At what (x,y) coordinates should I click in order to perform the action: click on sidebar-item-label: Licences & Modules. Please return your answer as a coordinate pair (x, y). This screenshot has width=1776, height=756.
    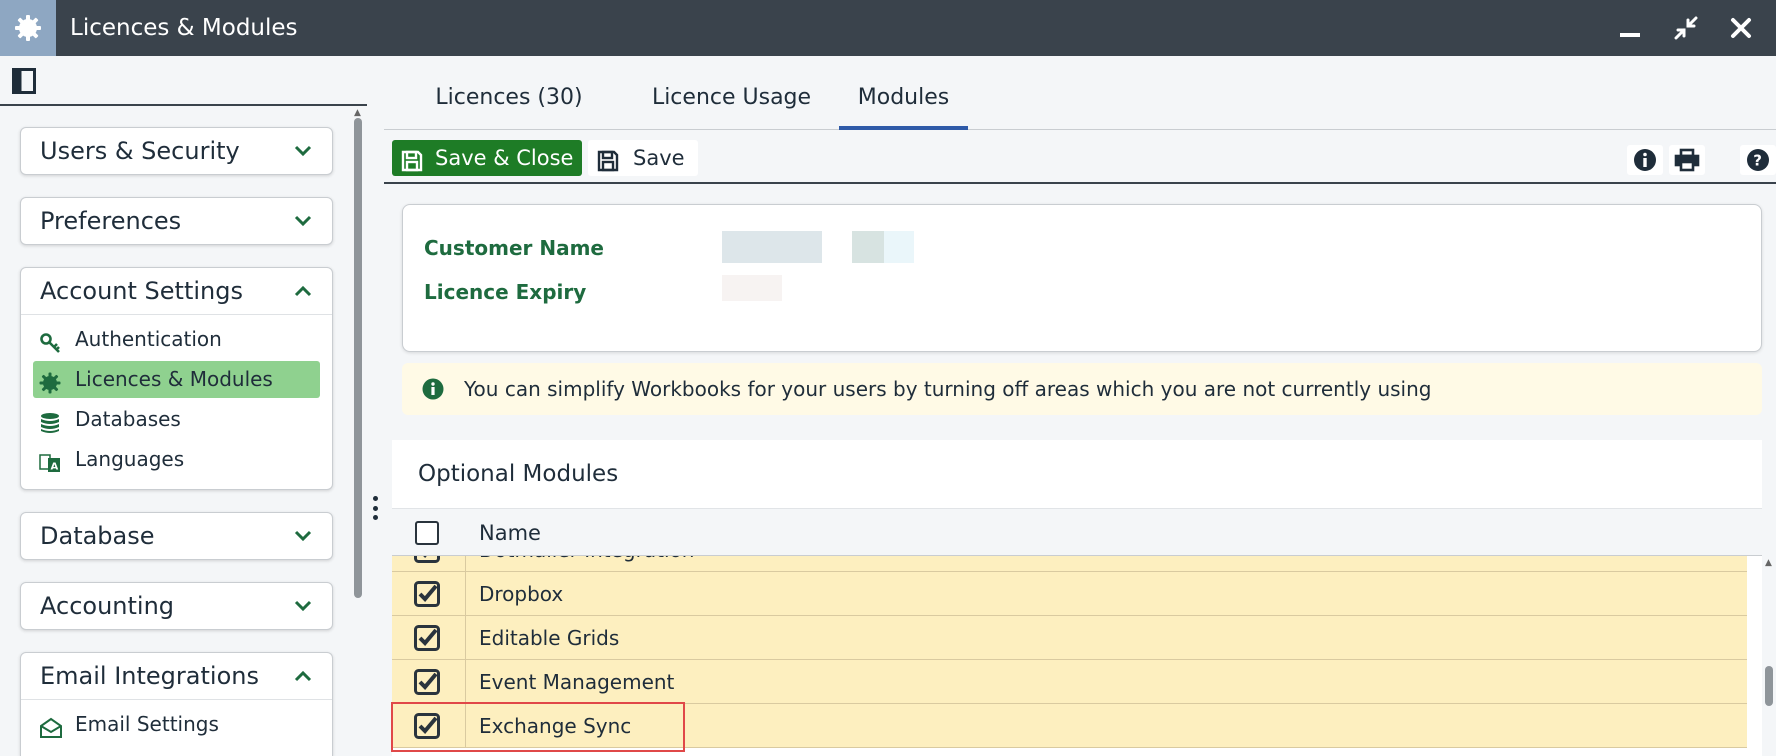
    Looking at the image, I should click on (174, 379).